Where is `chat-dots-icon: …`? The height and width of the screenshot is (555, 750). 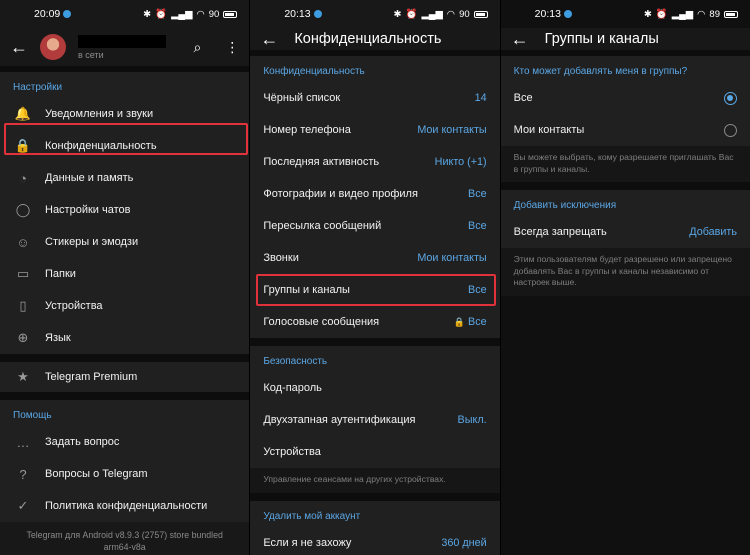
chat-dots-icon: … is located at coordinates (23, 442).